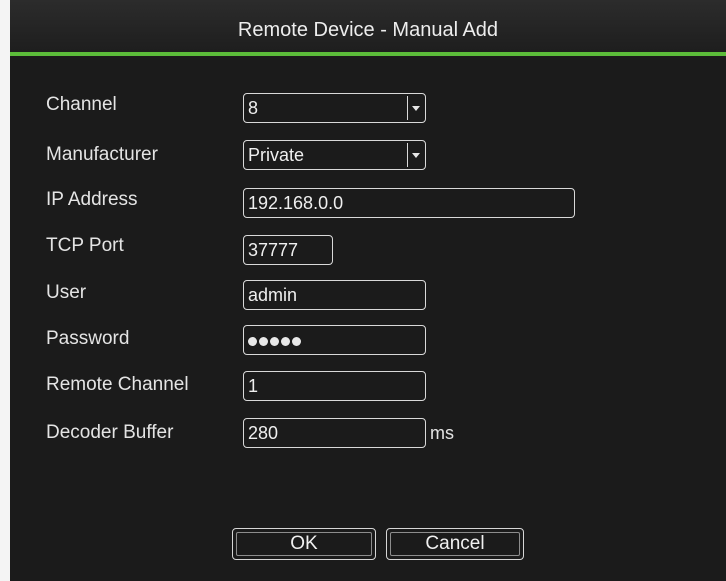 The height and width of the screenshot is (581, 726). Describe the element at coordinates (334, 433) in the screenshot. I see `decoder-buffer-field: 280` at that location.